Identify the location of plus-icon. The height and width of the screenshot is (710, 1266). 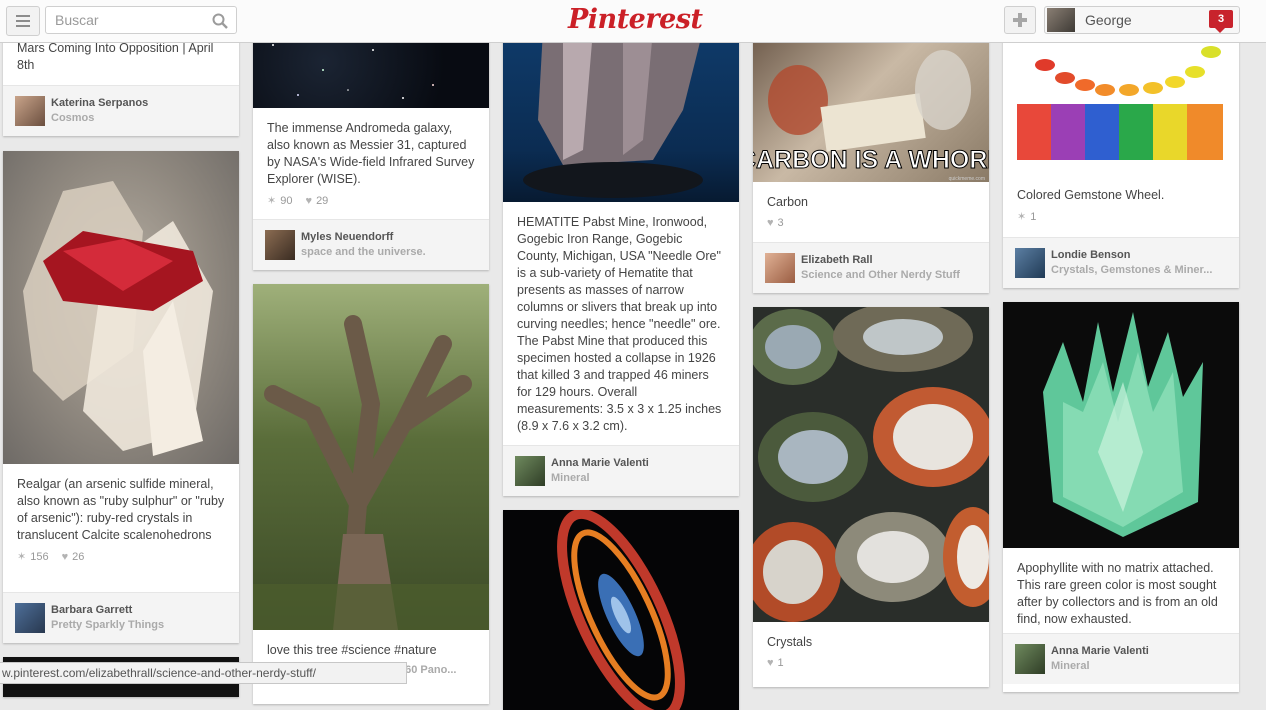
(1020, 20).